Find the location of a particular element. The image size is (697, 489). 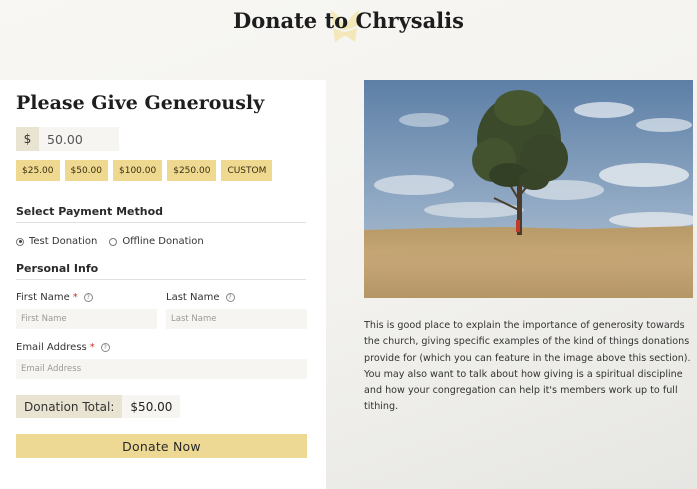

payment-method-options: Test Donation Offline Donation is located at coordinates (116, 241).